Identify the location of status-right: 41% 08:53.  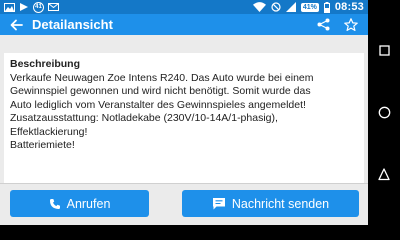
(308, 7).